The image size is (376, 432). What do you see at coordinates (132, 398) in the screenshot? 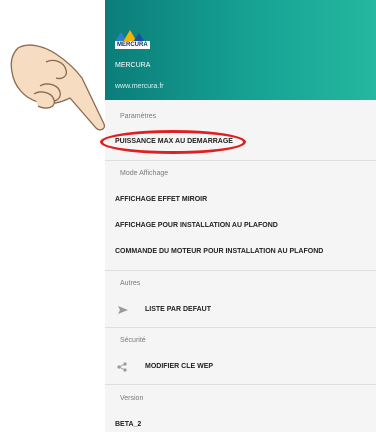
I see `section-label-version: Version` at bounding box center [132, 398].